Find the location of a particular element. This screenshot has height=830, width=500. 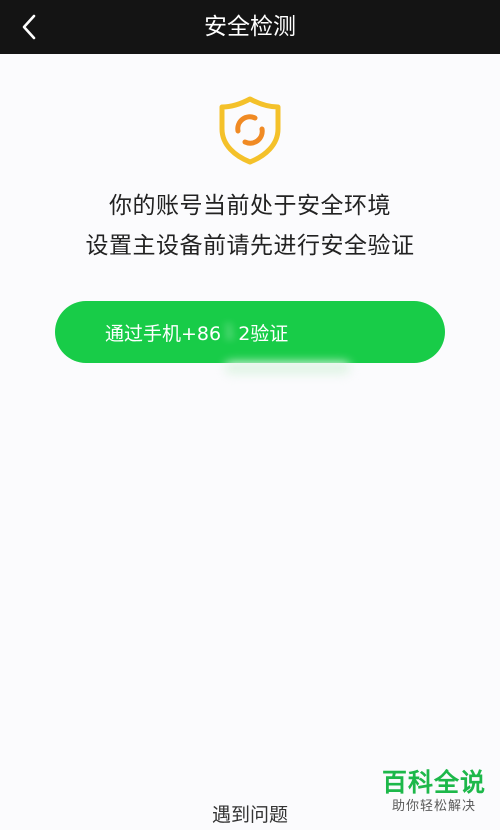

watermark-logo: 百科全说 助你轻松解决 is located at coordinates (434, 792).